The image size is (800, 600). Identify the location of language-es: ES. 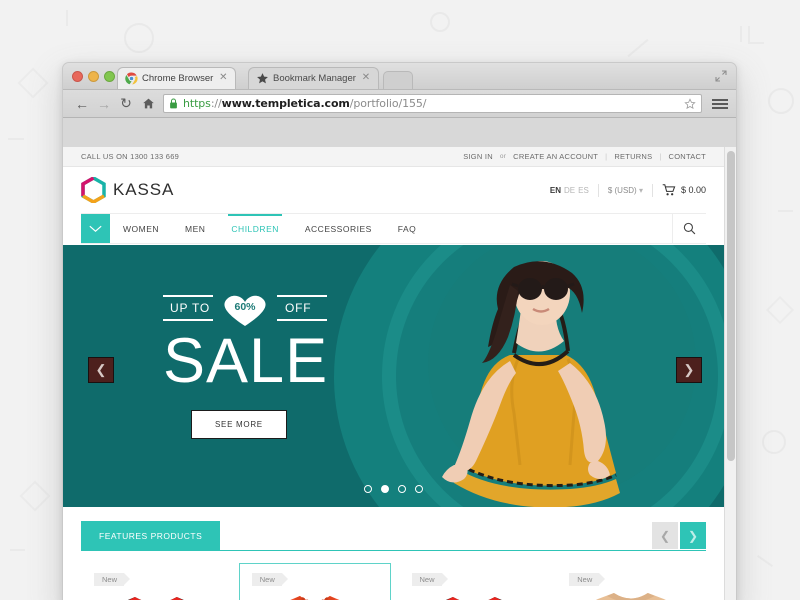
(583, 190).